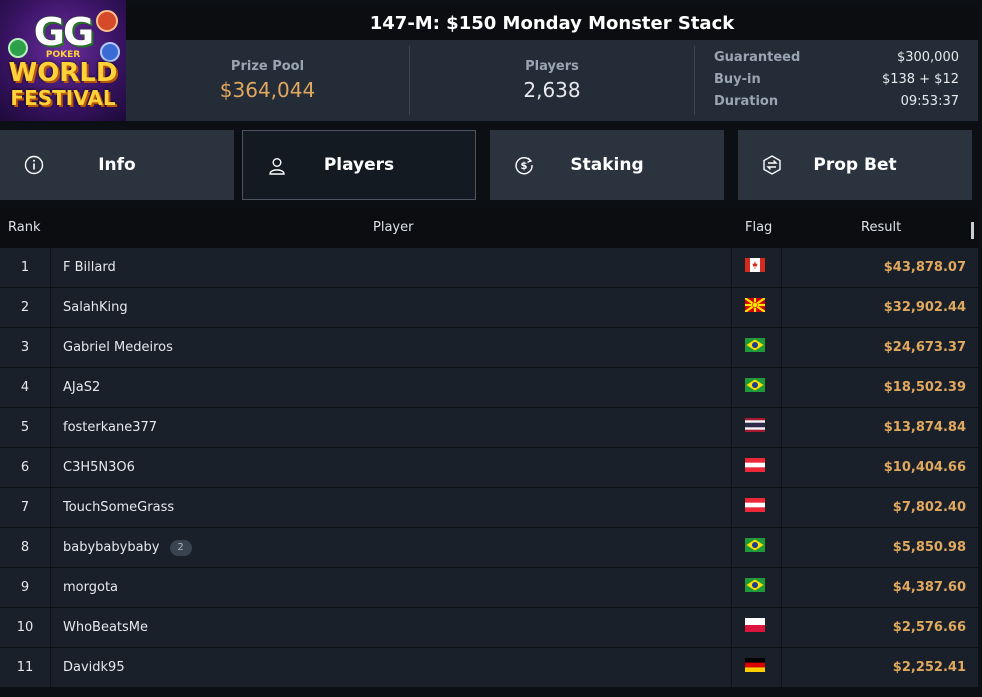 This screenshot has height=697, width=982. Describe the element at coordinates (972, 230) in the screenshot. I see `scrollbar-thumb` at that location.